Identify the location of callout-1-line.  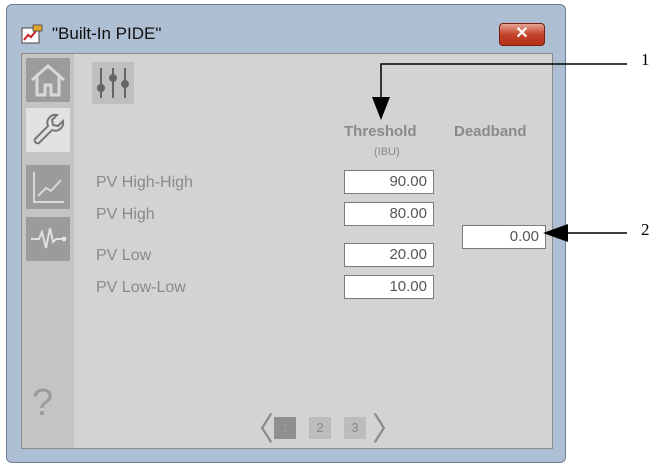
(503, 86).